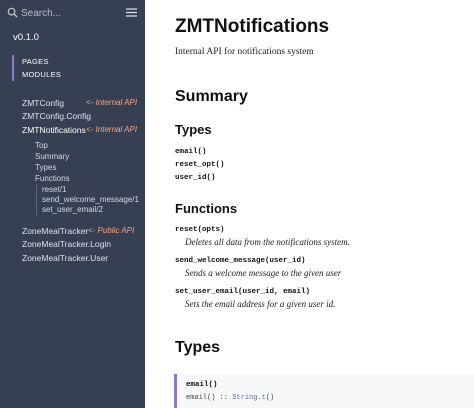 This screenshot has height=408, width=474. I want to click on sidebar-section-functions: Functions, so click(52, 178).